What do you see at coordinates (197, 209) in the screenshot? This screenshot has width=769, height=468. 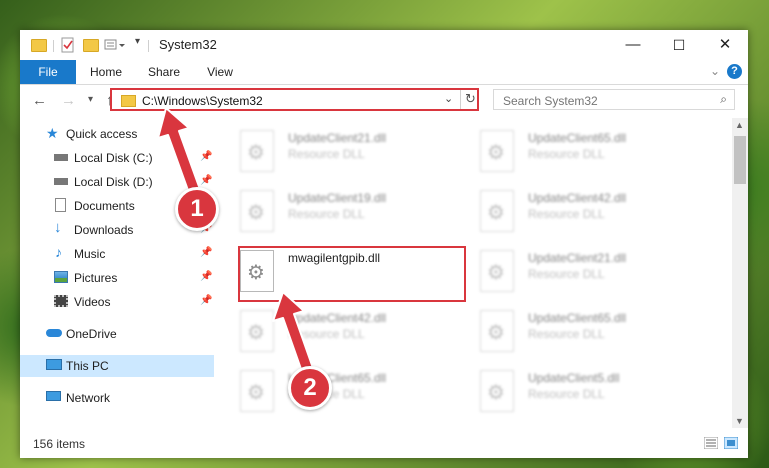 I see `step-1-callout: 1` at bounding box center [197, 209].